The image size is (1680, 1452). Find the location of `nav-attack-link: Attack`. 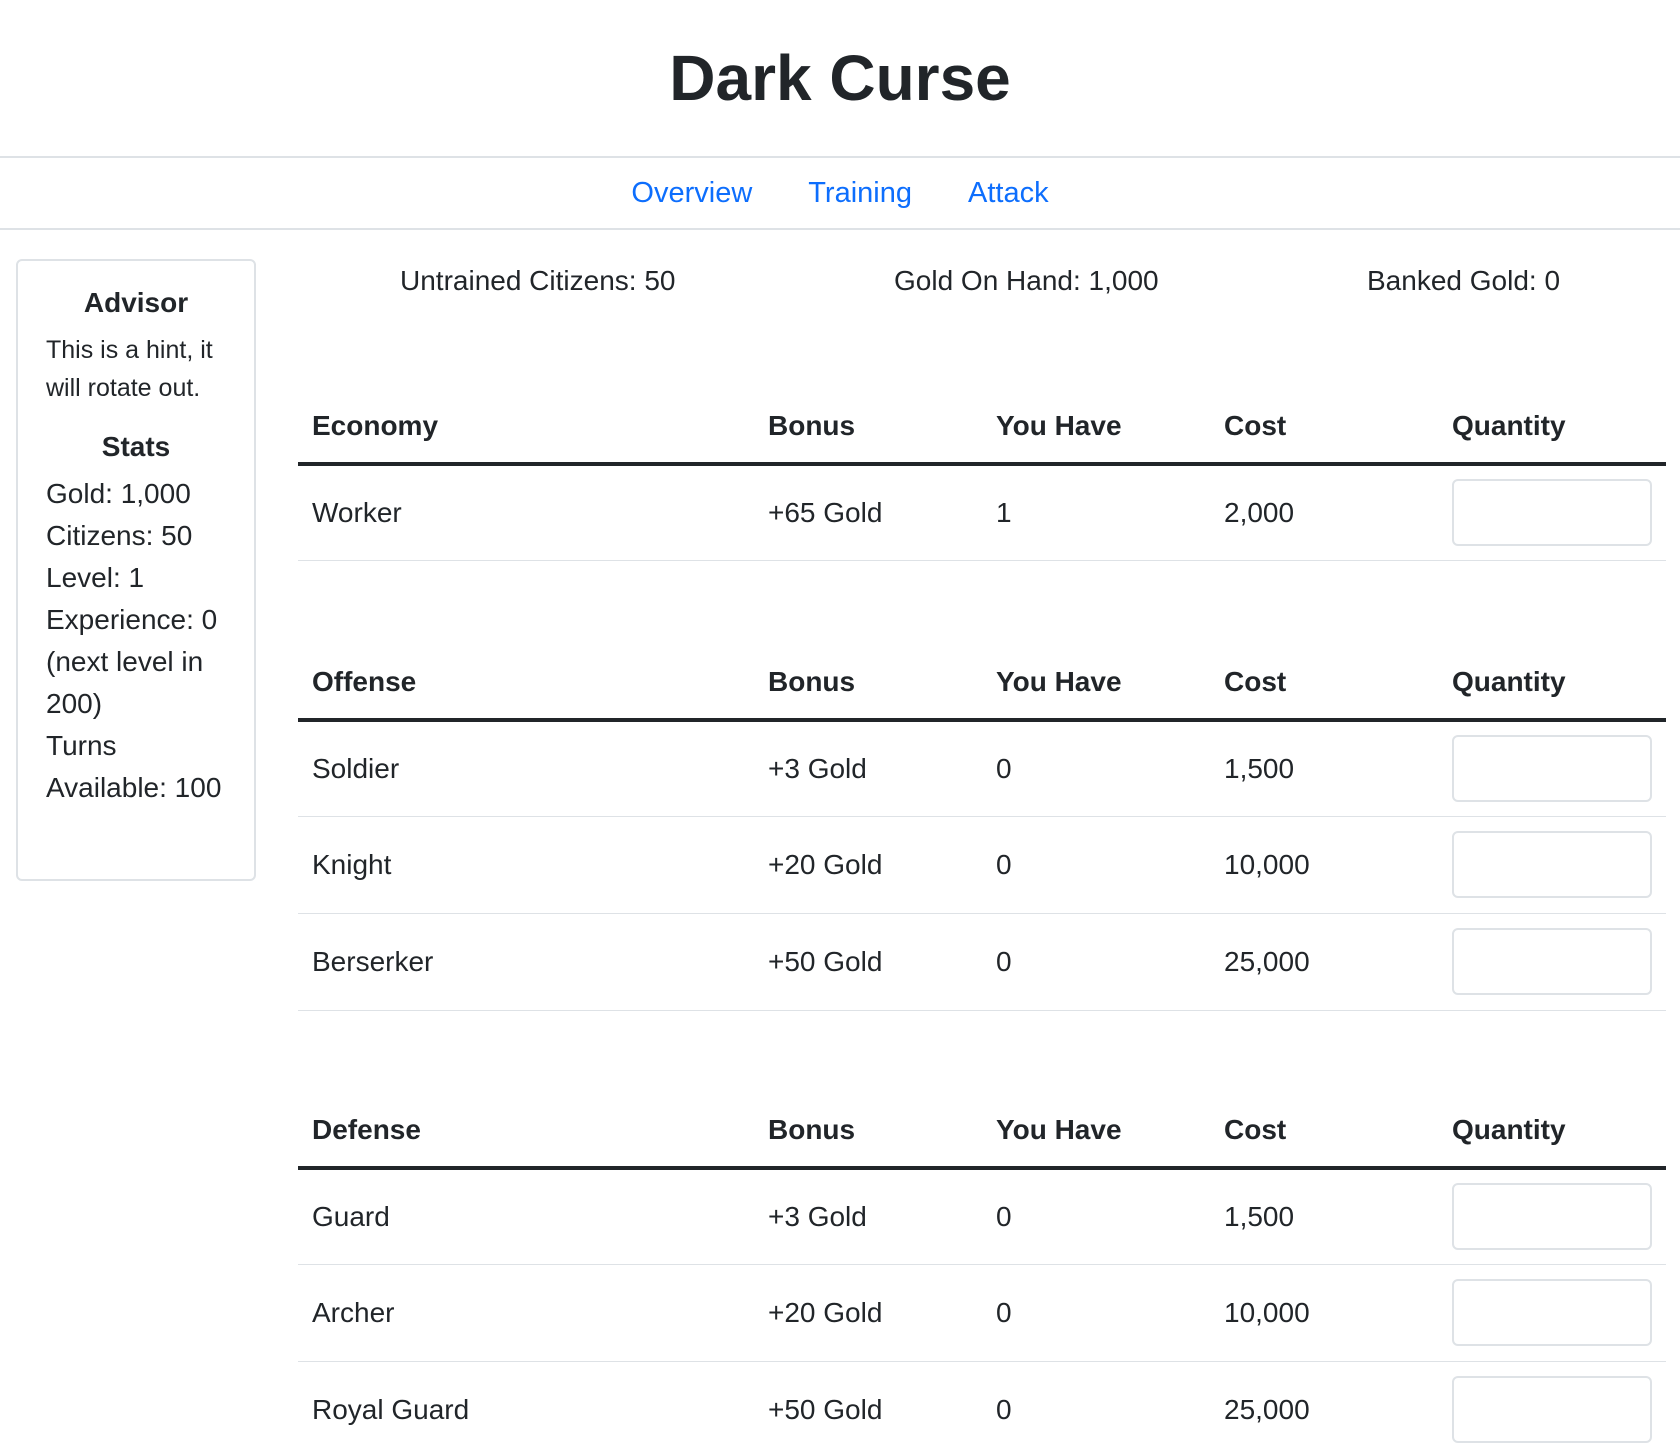

nav-attack-link: Attack is located at coordinates (1008, 193).